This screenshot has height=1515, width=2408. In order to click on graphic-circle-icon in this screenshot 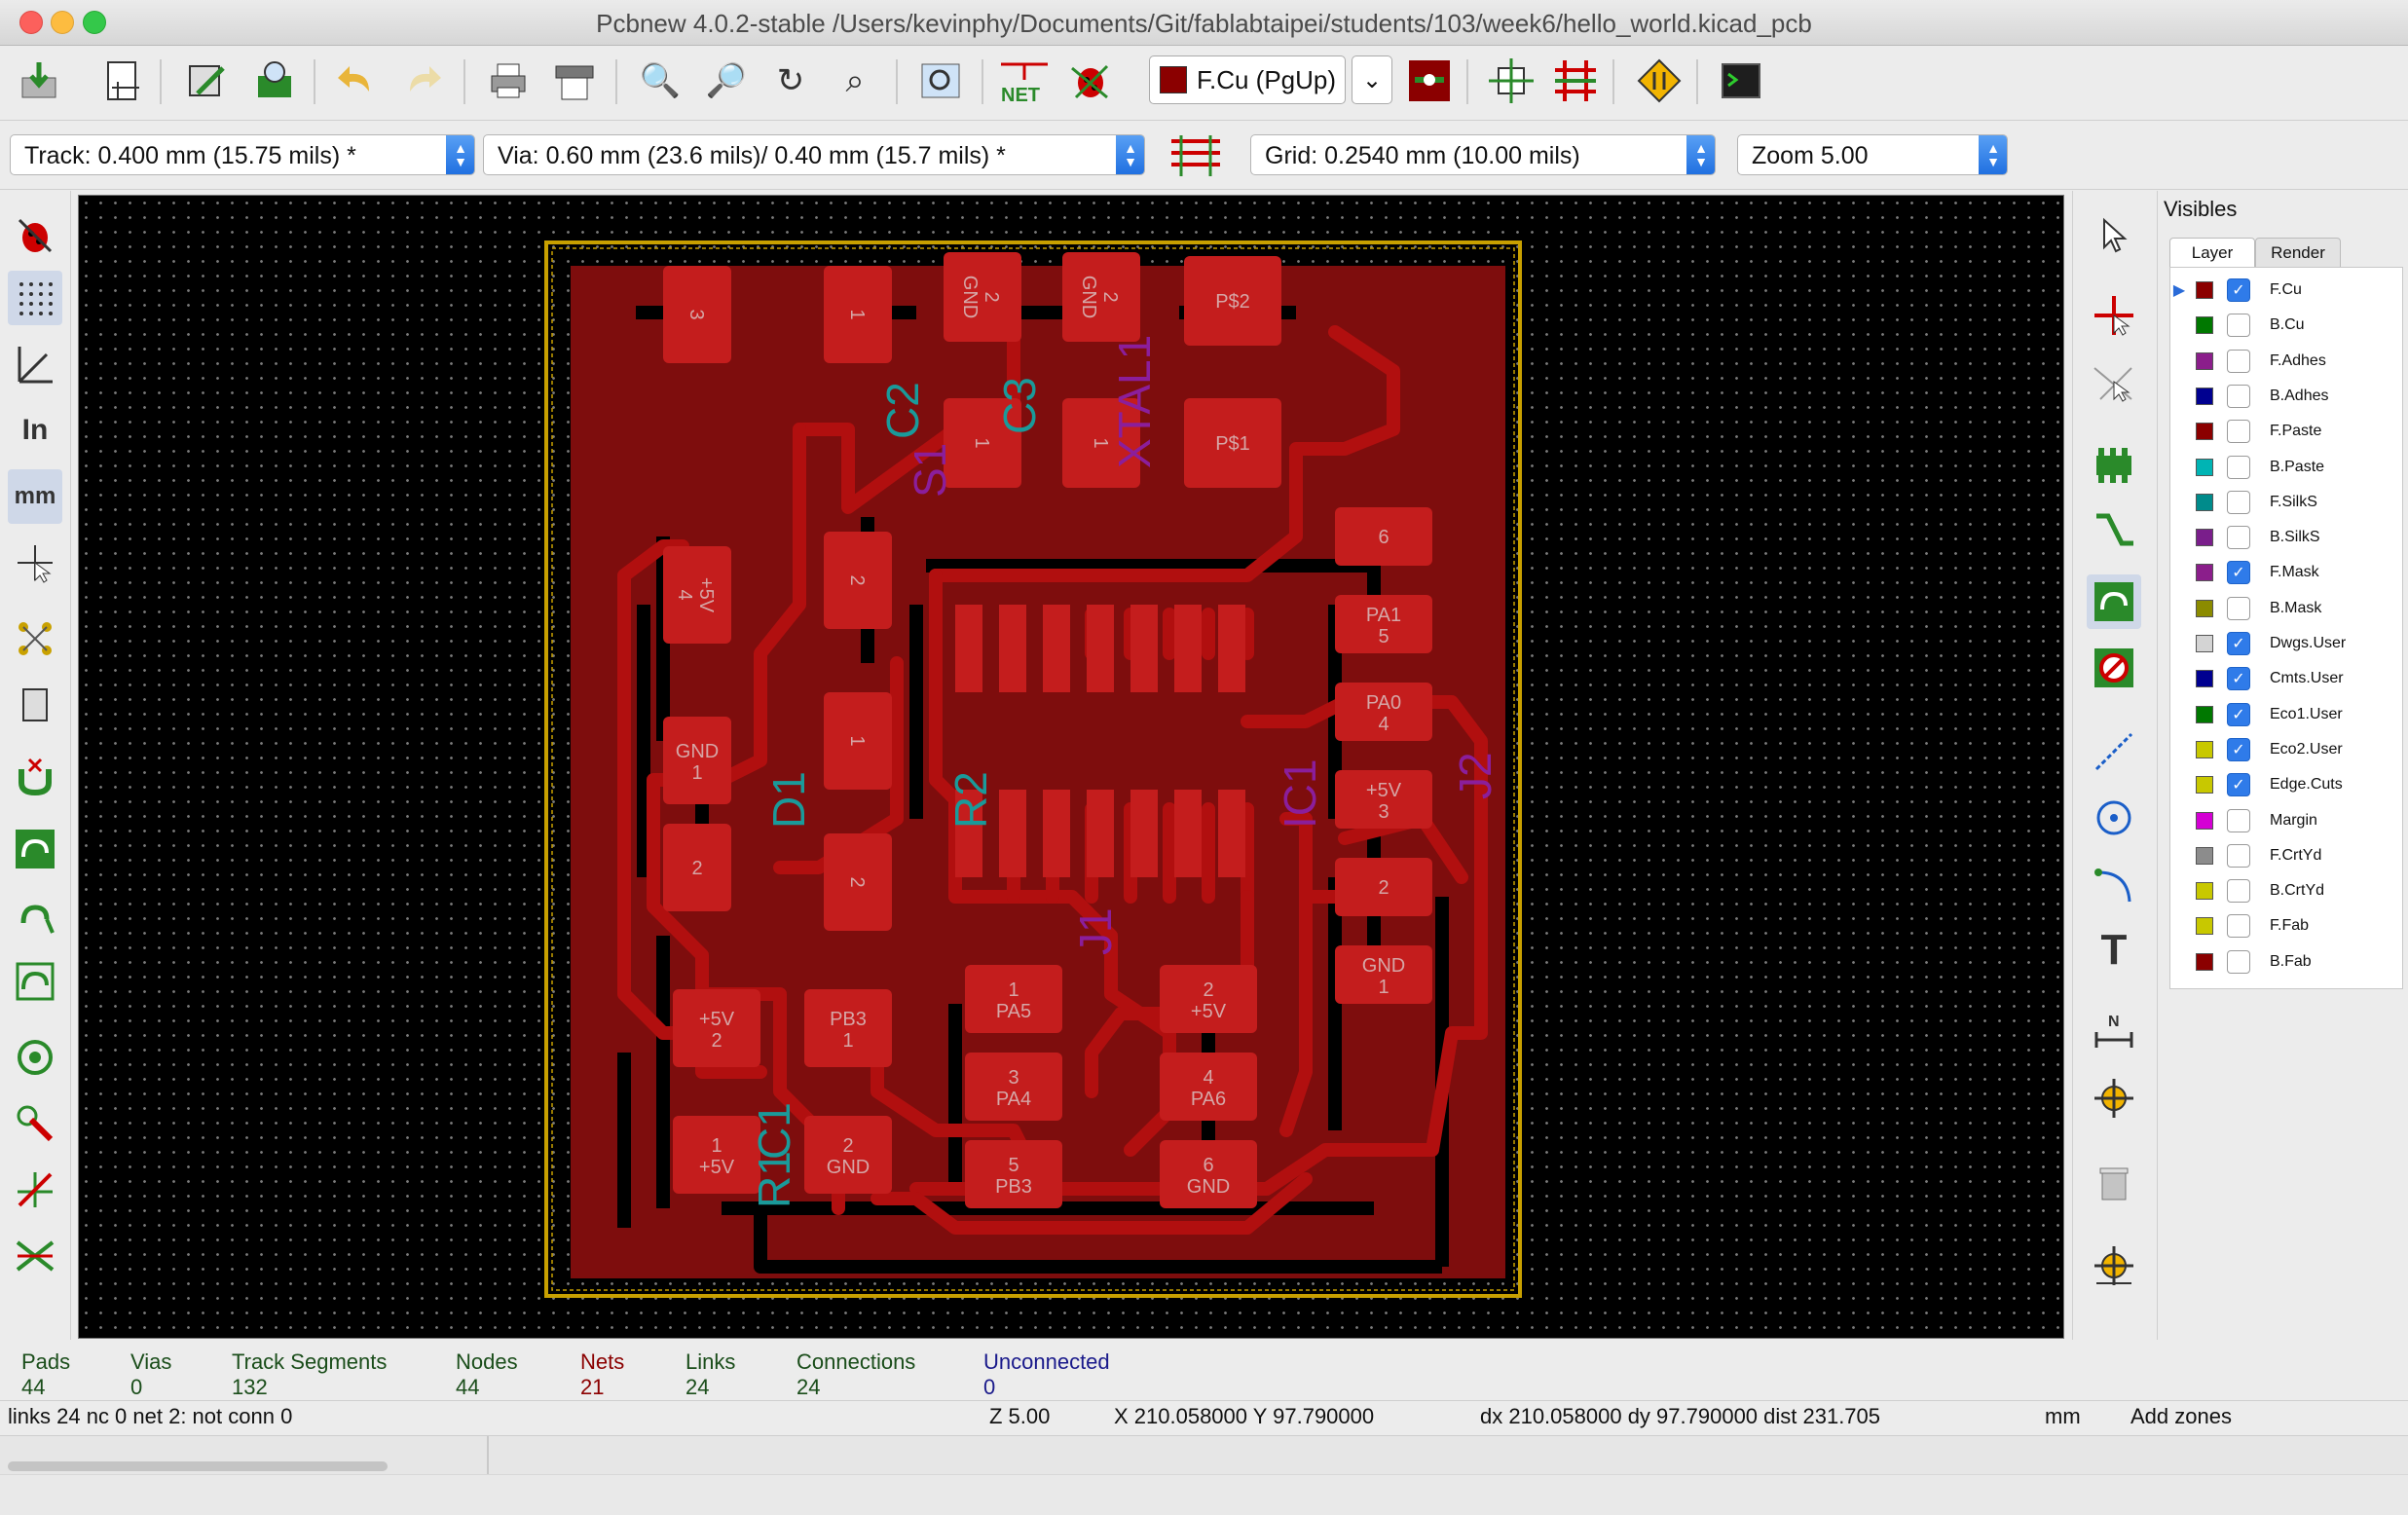, I will do `click(2114, 818)`.